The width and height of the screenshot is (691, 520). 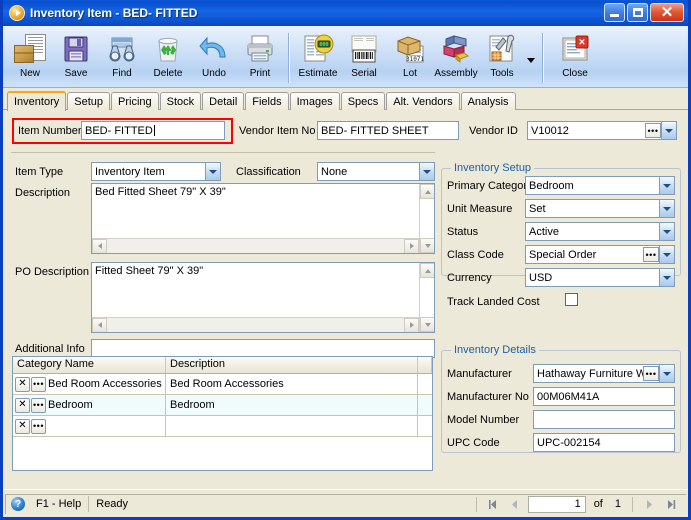 What do you see at coordinates (255, 245) in the screenshot?
I see `description-horizontal-scrollbar` at bounding box center [255, 245].